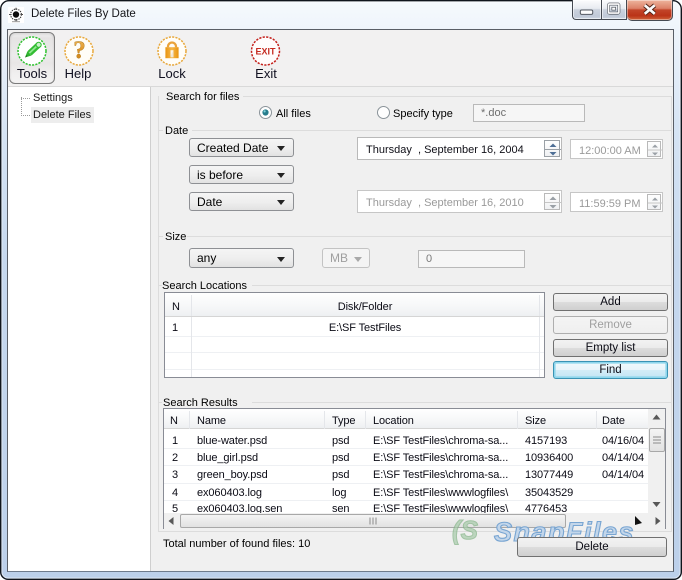 This screenshot has width=682, height=580. What do you see at coordinates (465, 530) in the screenshot?
I see `svg-text: (S` at bounding box center [465, 530].